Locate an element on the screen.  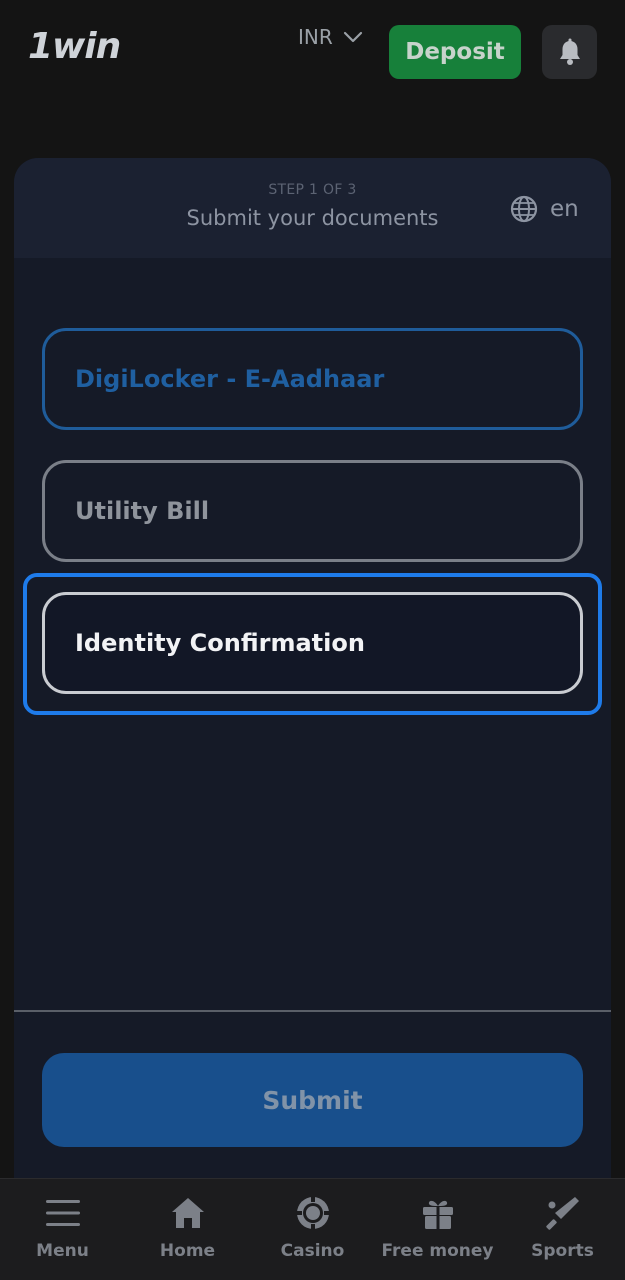
top-header: 1win INR Deposit is located at coordinates (312, 55).